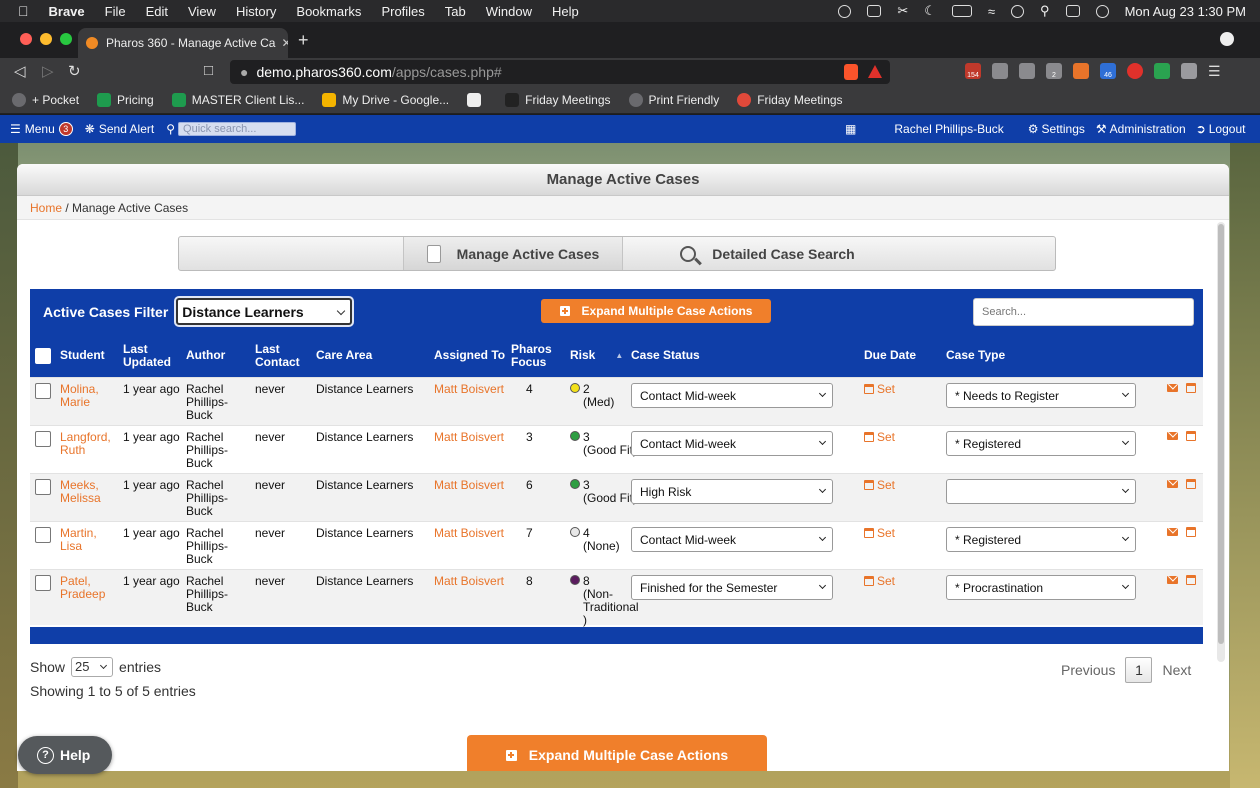  I want to click on calendar-nav-icon: ▦, so click(850, 129).